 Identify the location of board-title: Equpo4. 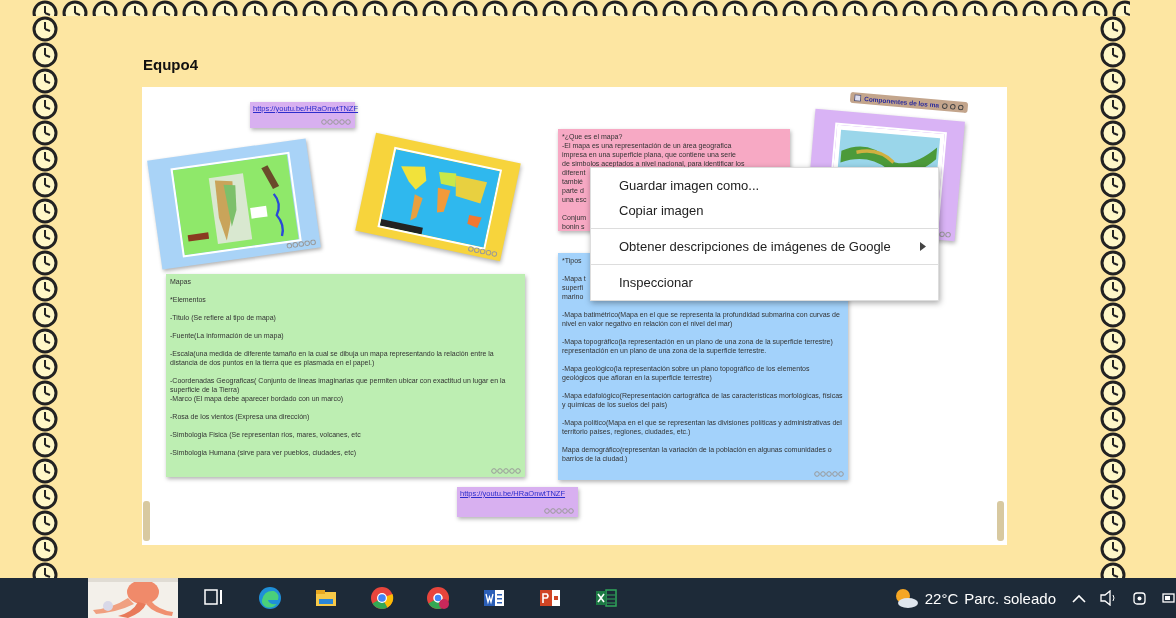
(171, 64).